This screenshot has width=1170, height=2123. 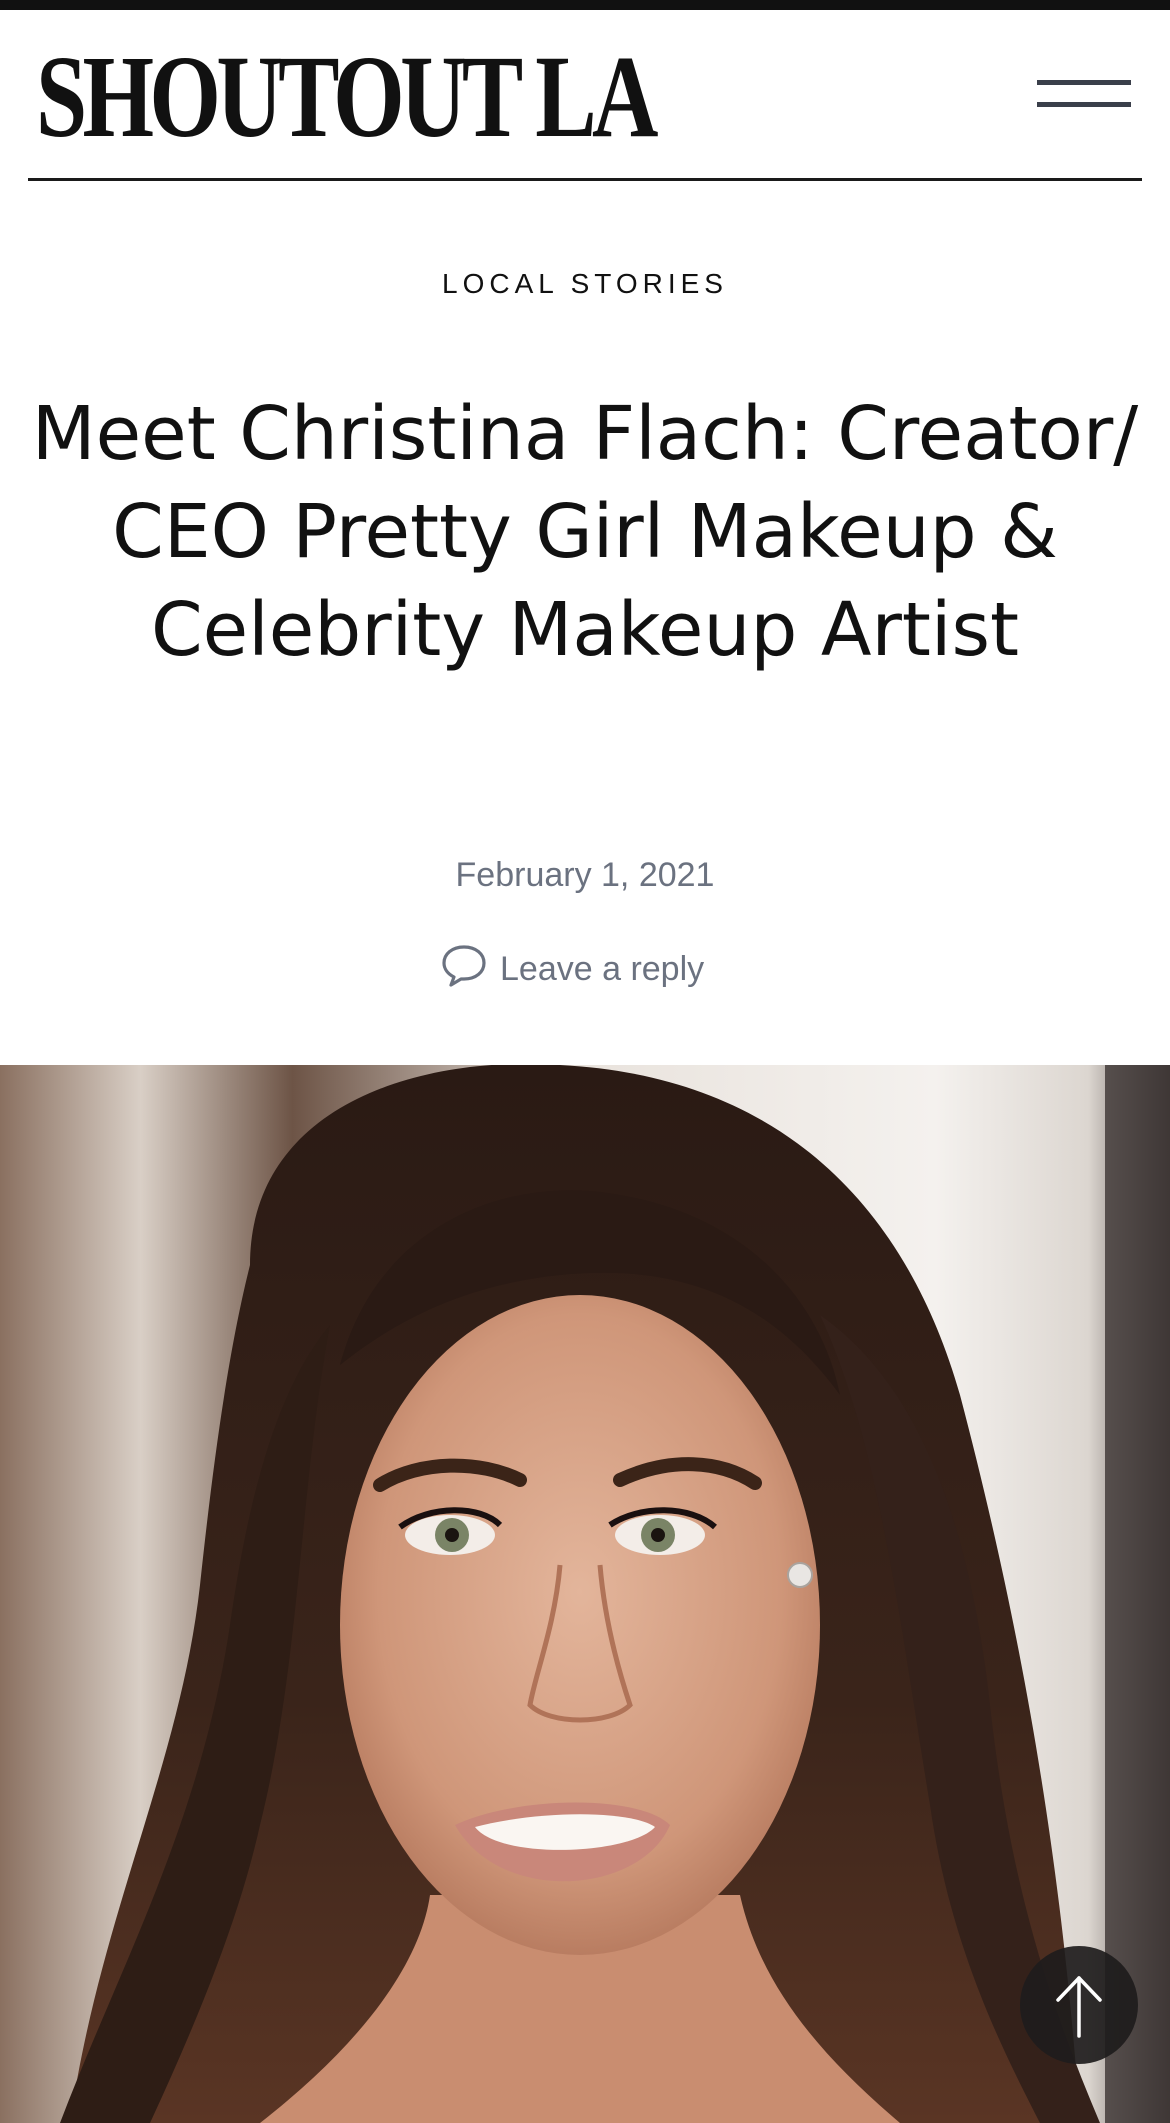 I want to click on scroll-to-top-button, so click(x=1079, y=2005).